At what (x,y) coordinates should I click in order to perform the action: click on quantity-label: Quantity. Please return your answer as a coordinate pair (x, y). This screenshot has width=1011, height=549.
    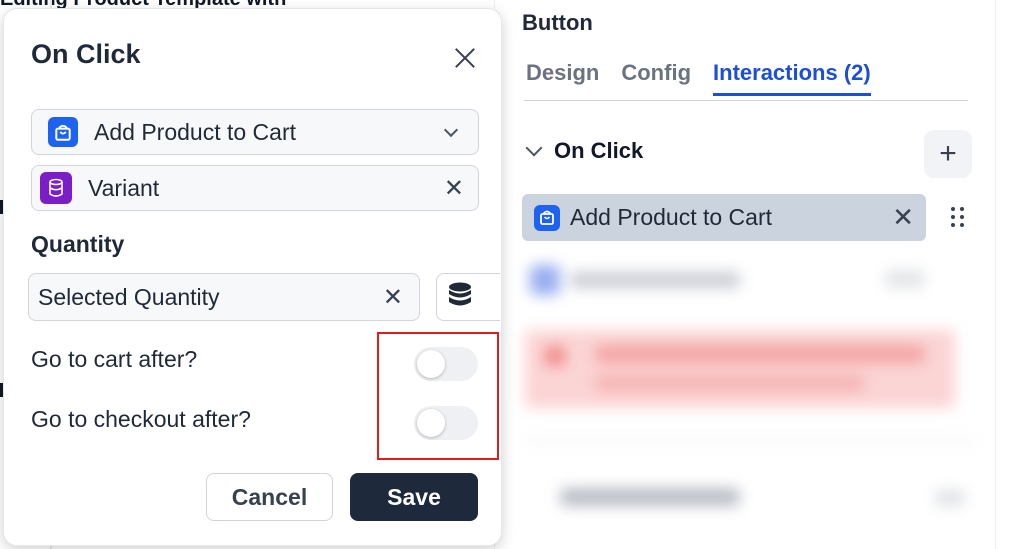
    Looking at the image, I should click on (78, 244).